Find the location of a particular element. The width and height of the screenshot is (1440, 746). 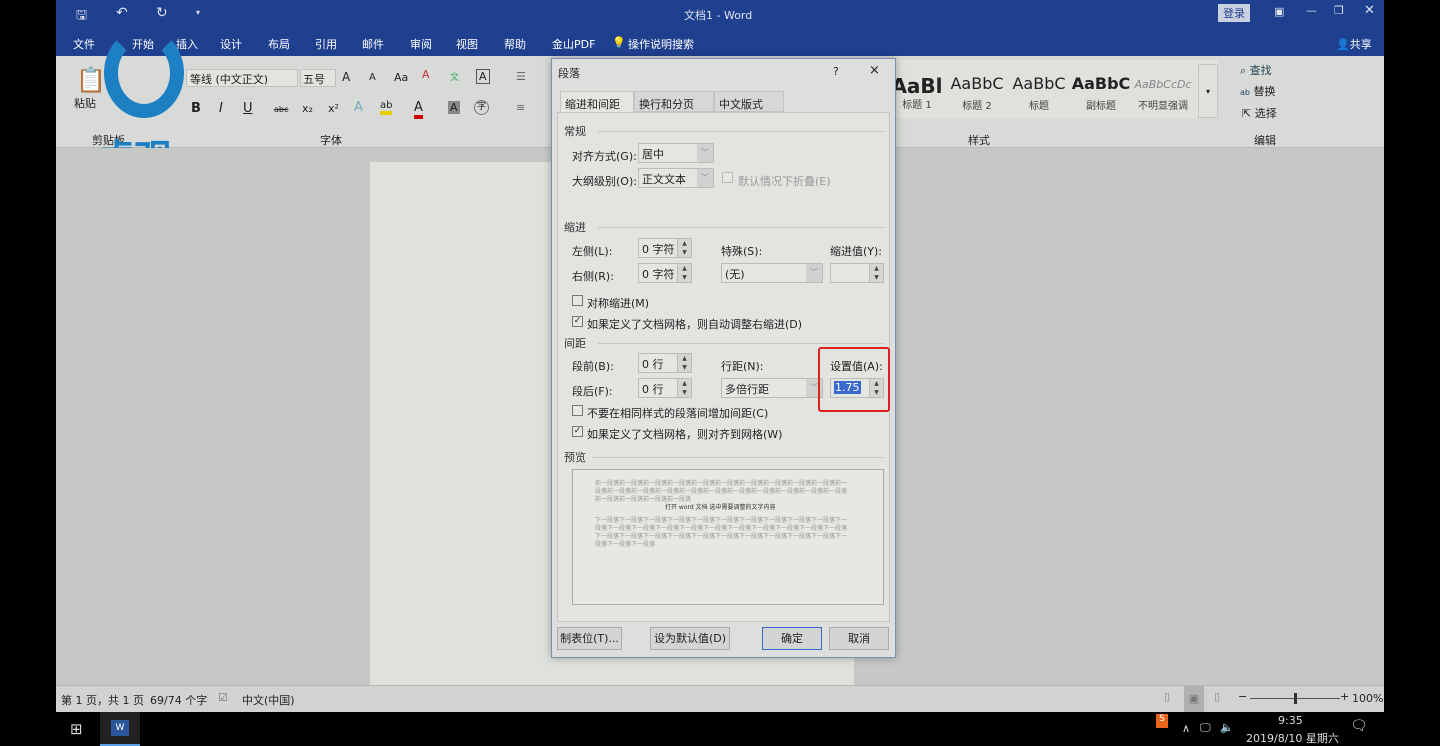

font-name-select: 等线 (中文正文) is located at coordinates (242, 78).